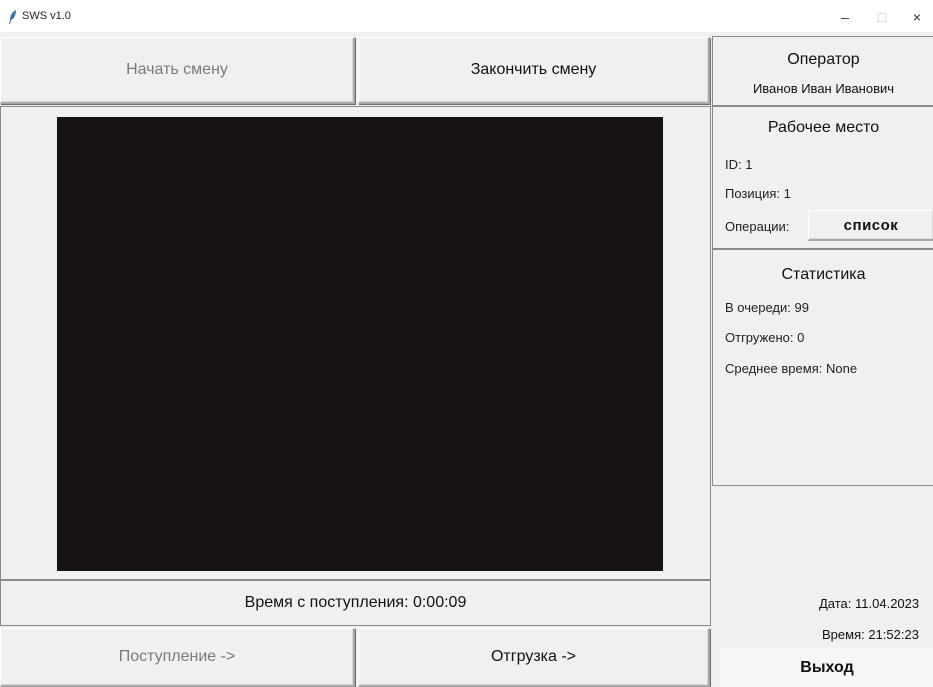 This screenshot has width=933, height=687. Describe the element at coordinates (882, 17) in the screenshot. I see `maximize-button: □` at that location.